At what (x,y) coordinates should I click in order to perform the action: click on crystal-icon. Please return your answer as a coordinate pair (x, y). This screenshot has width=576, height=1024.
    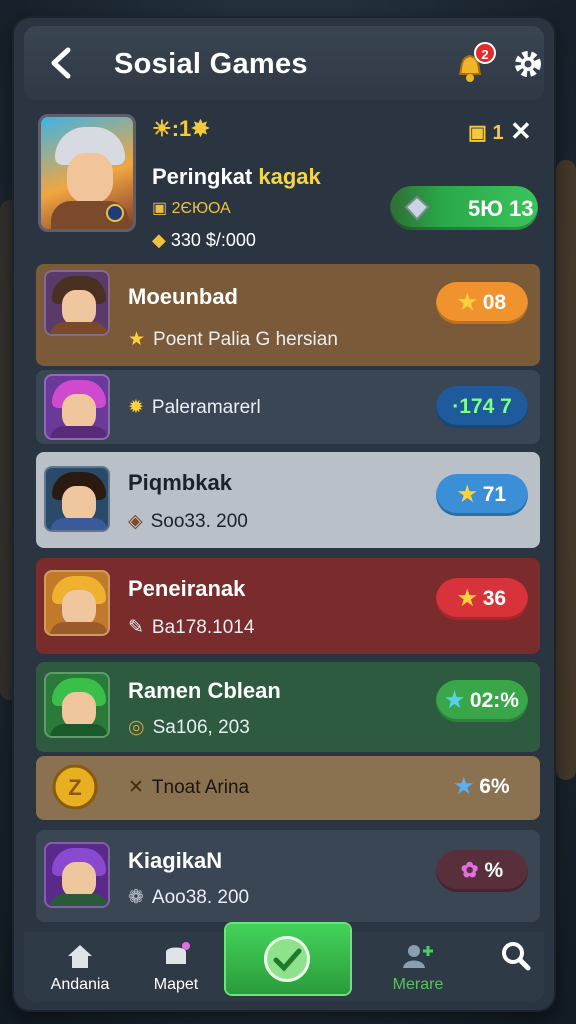
    Looking at the image, I should click on (417, 208).